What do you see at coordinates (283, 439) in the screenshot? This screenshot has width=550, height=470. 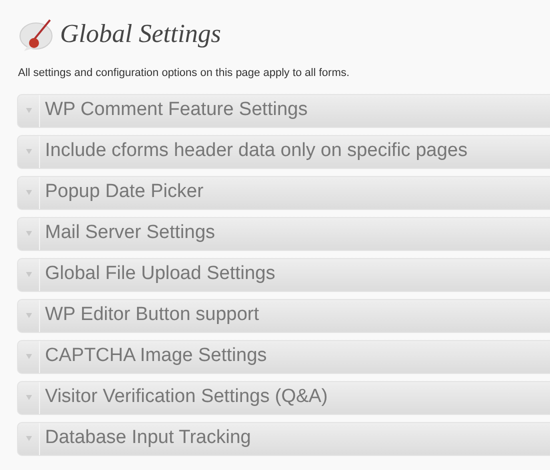 I see `settings-section-header: Database Input Tracking` at bounding box center [283, 439].